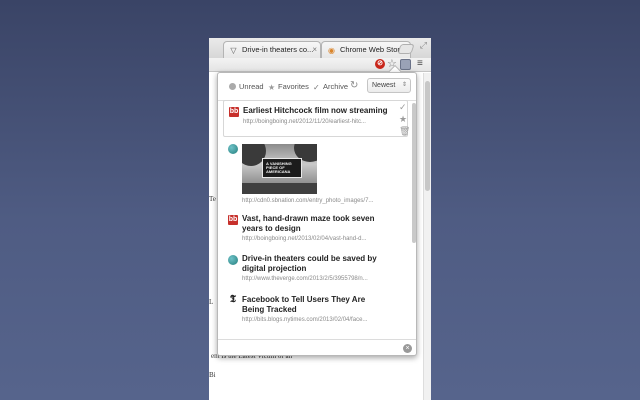 This screenshot has width=640, height=400. Describe the element at coordinates (354, 85) in the screenshot. I see `refresh-icon: ↻` at that location.